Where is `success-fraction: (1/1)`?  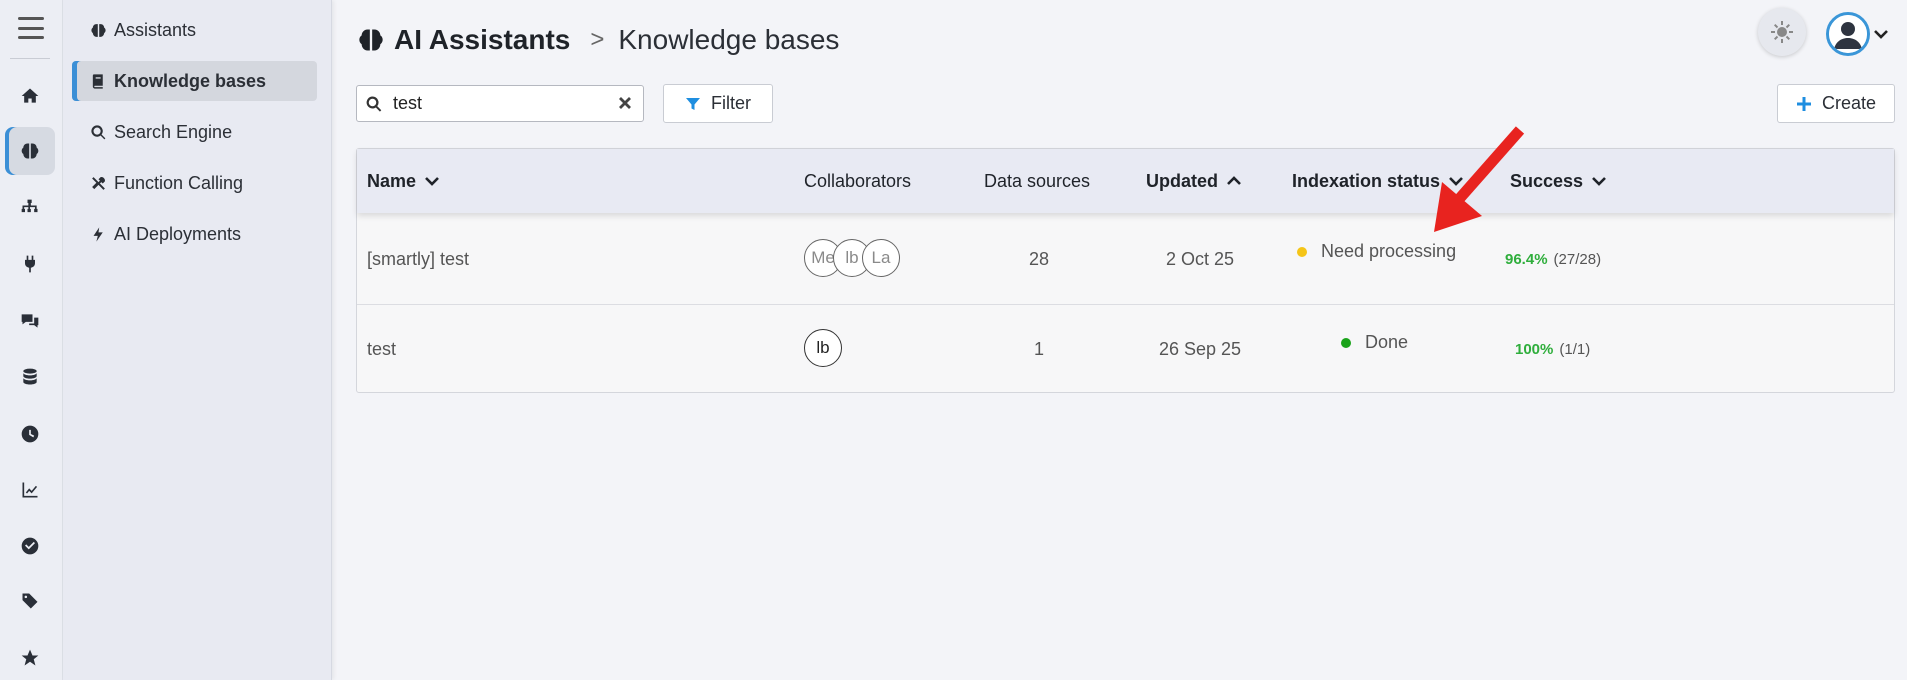
success-fraction: (1/1) is located at coordinates (1575, 349).